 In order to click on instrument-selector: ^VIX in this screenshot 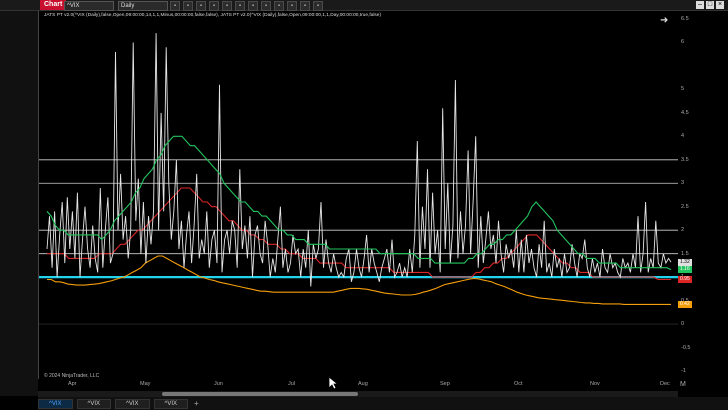, I will do `click(89, 6)`.